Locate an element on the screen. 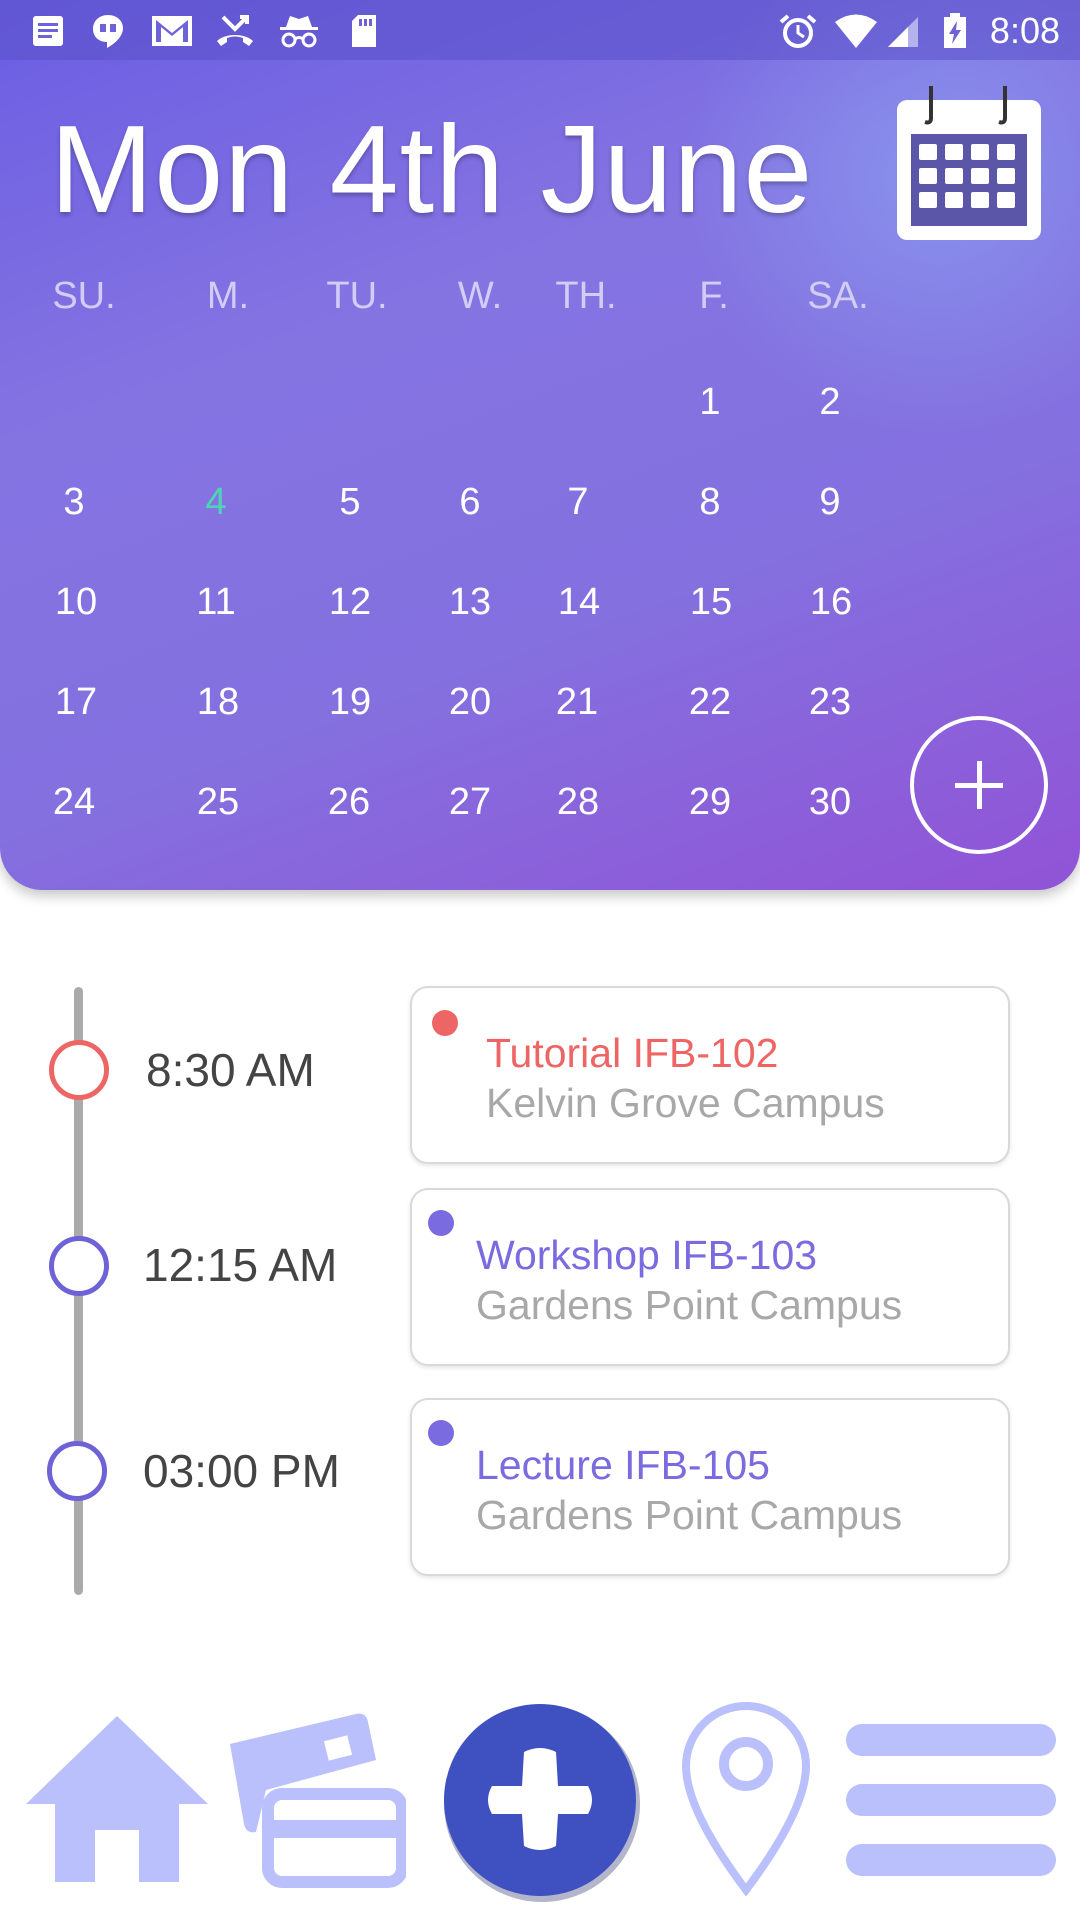 This screenshot has height=1920, width=1080. calendar-day: 27 is located at coordinates (470, 802).